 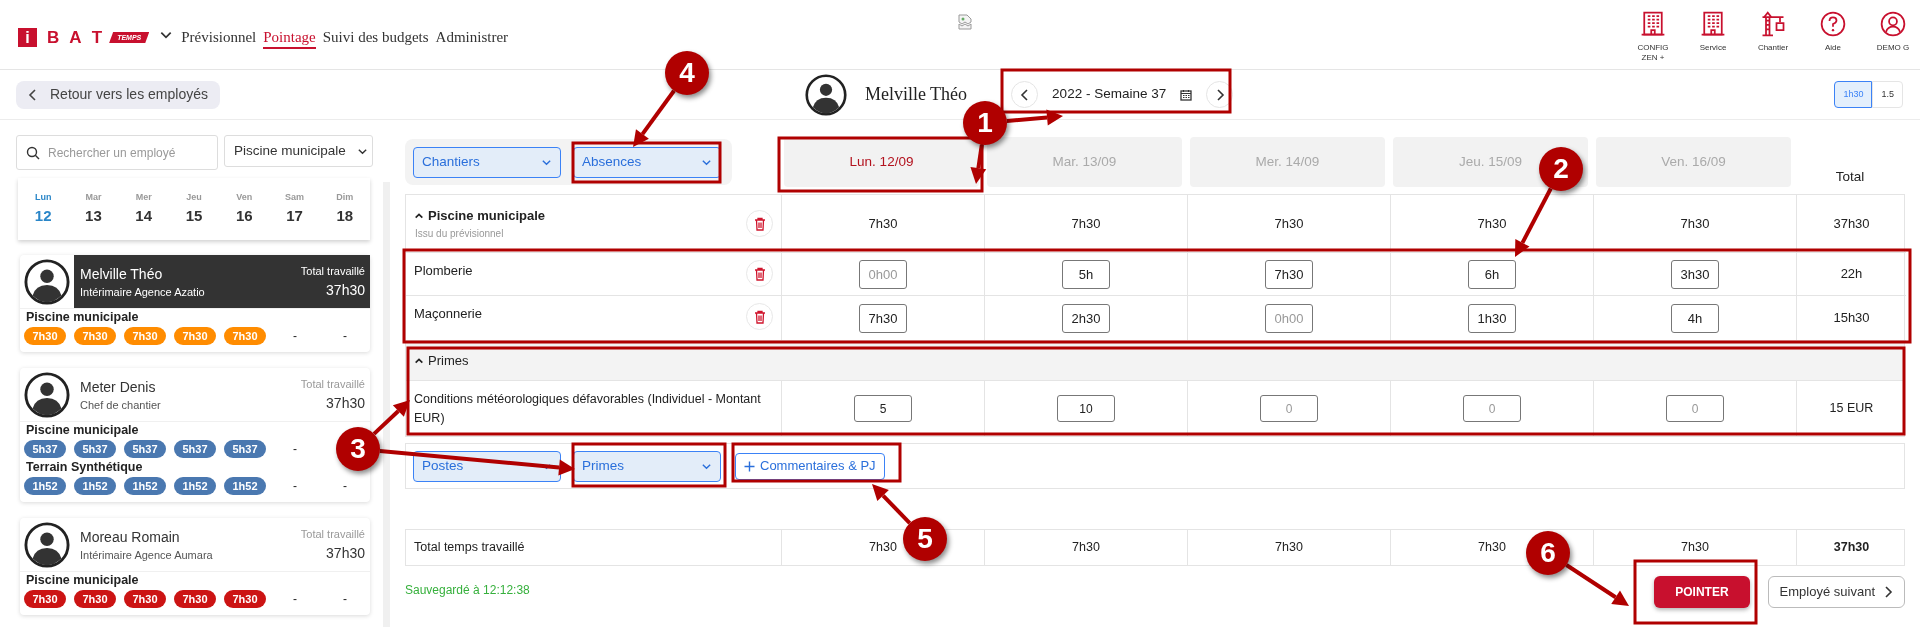 What do you see at coordinates (1893, 36) in the screenshot?
I see `shortcut-button: DEMO G` at bounding box center [1893, 36].